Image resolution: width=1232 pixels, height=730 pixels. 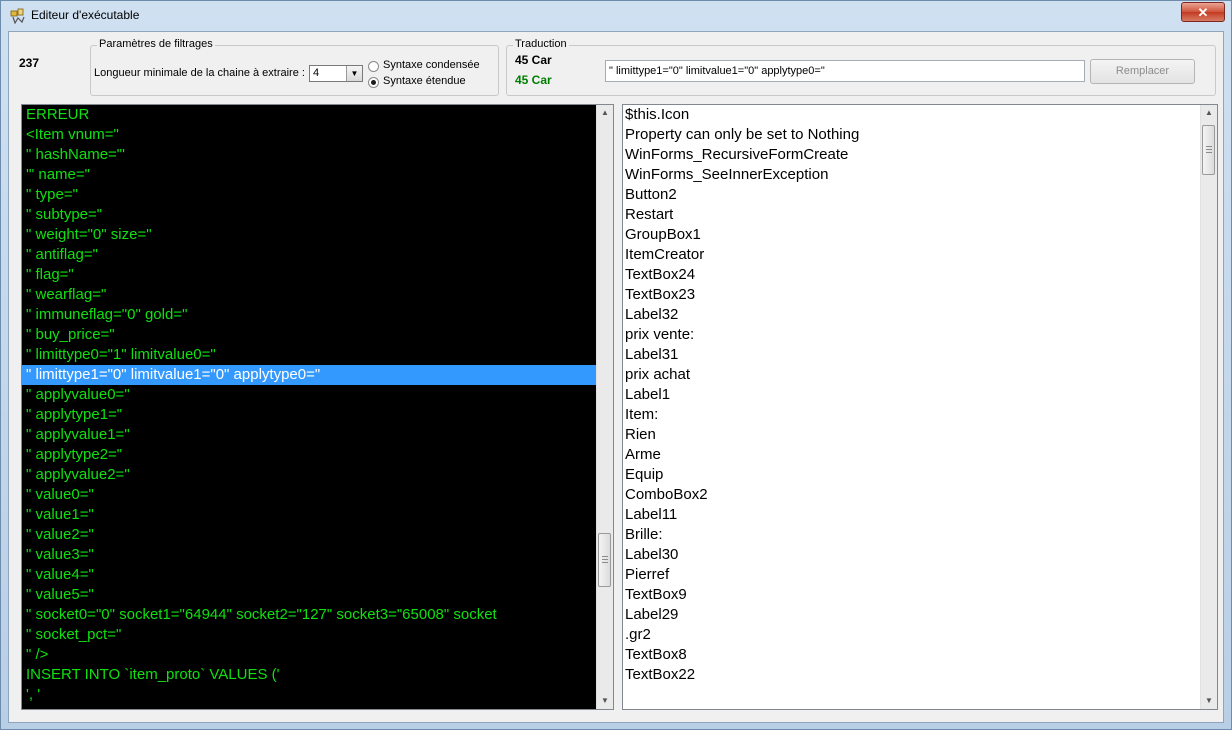 What do you see at coordinates (373, 82) in the screenshot?
I see `radio-extended` at bounding box center [373, 82].